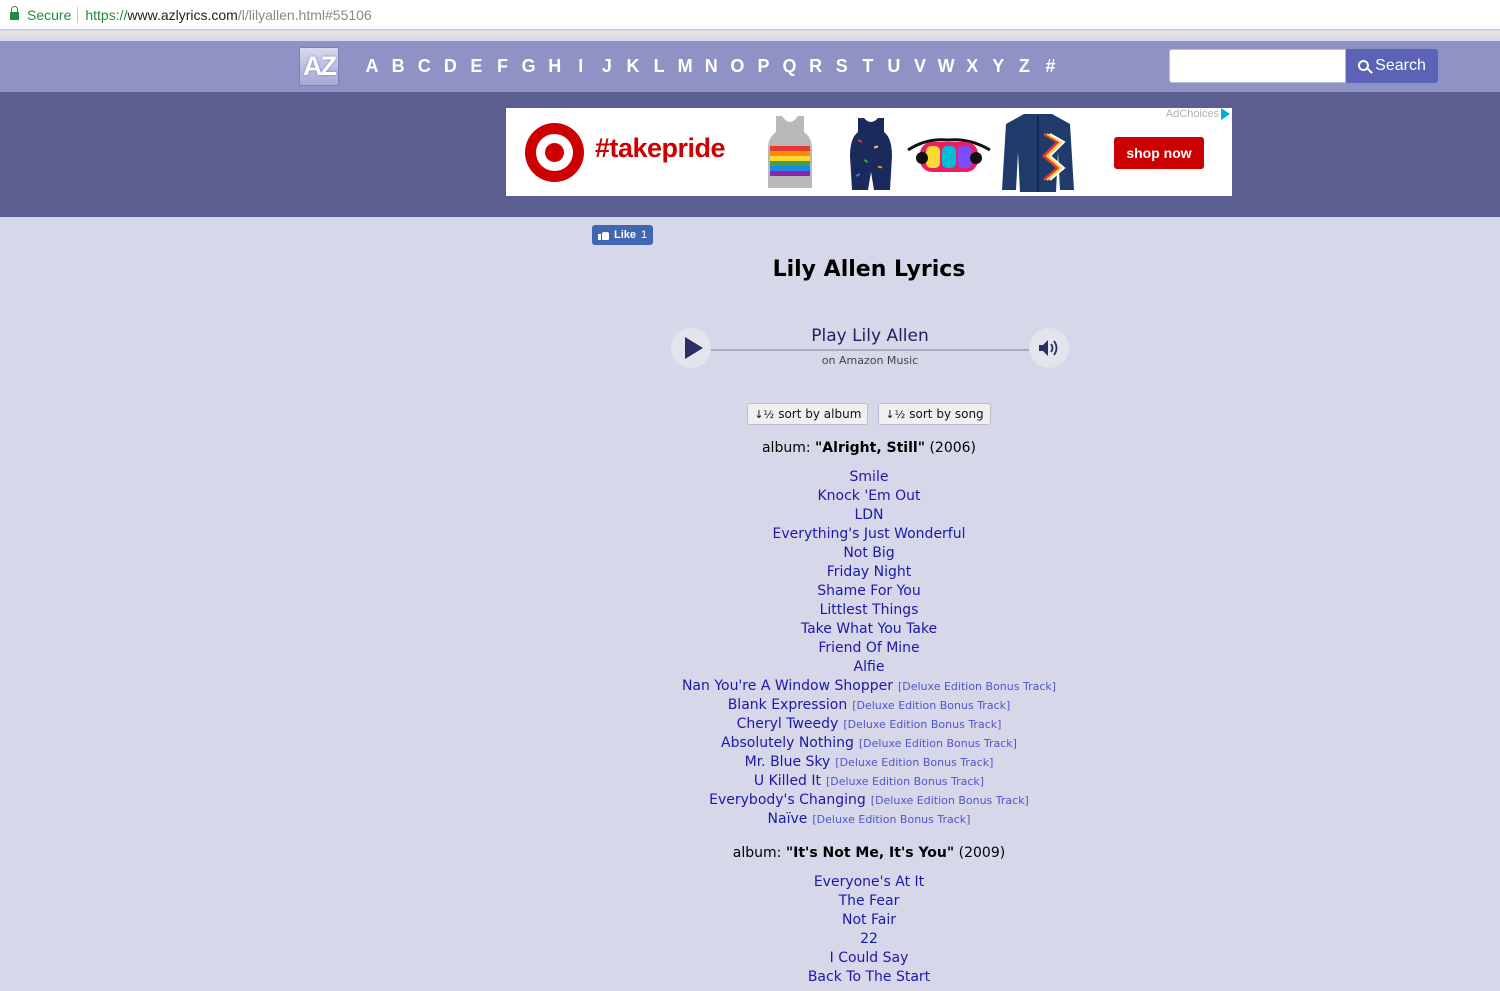 The image size is (1500, 991). I want to click on song-link: Friday Night, so click(869, 572).